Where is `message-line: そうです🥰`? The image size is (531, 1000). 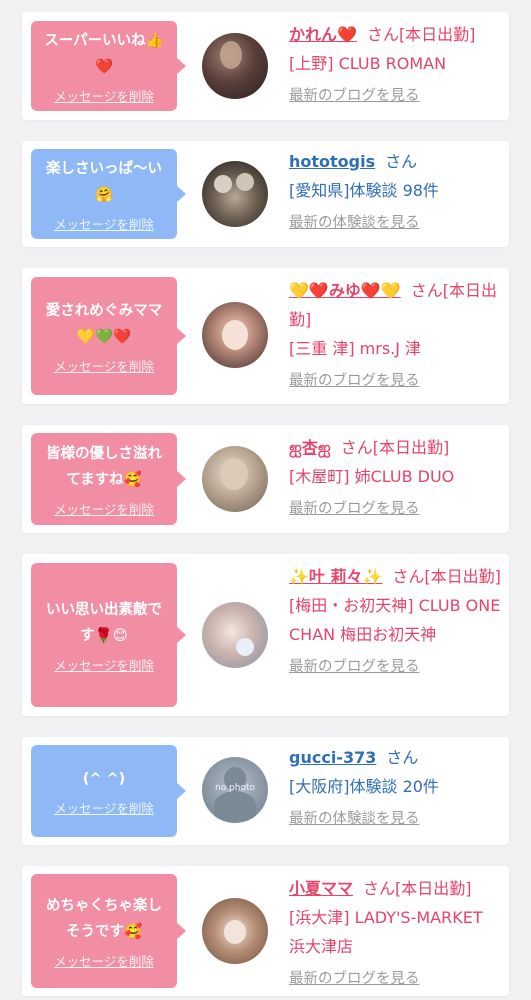 message-line: そうです🥰 is located at coordinates (104, 931).